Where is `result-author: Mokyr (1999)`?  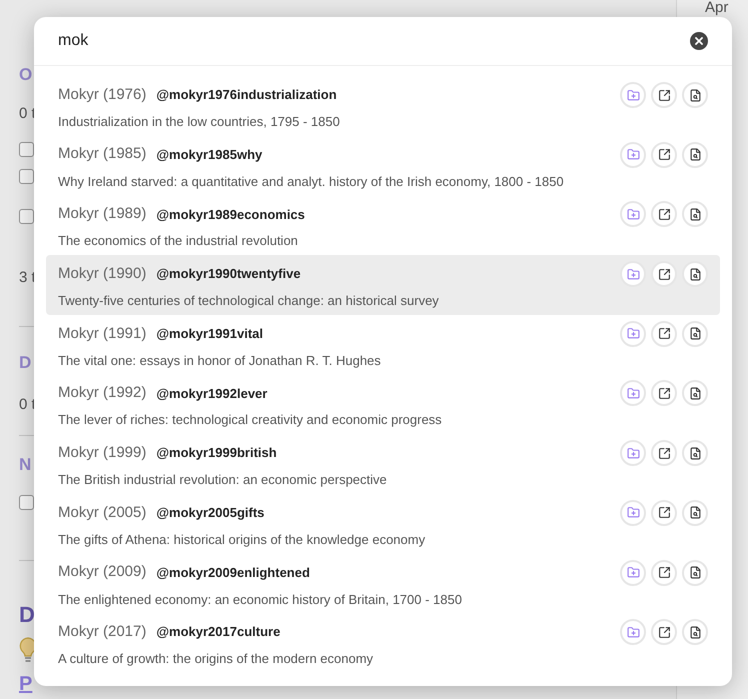
result-author: Mokyr (1999) is located at coordinates (102, 452).